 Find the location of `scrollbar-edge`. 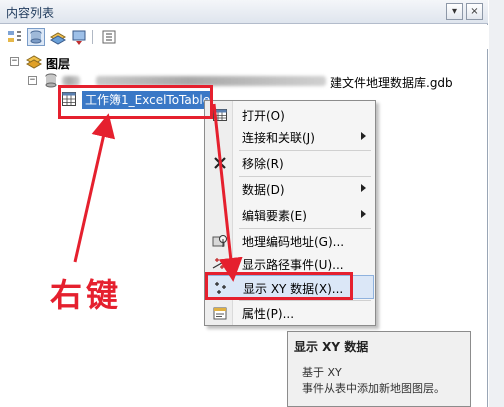

scrollbar-edge is located at coordinates (496, 203).